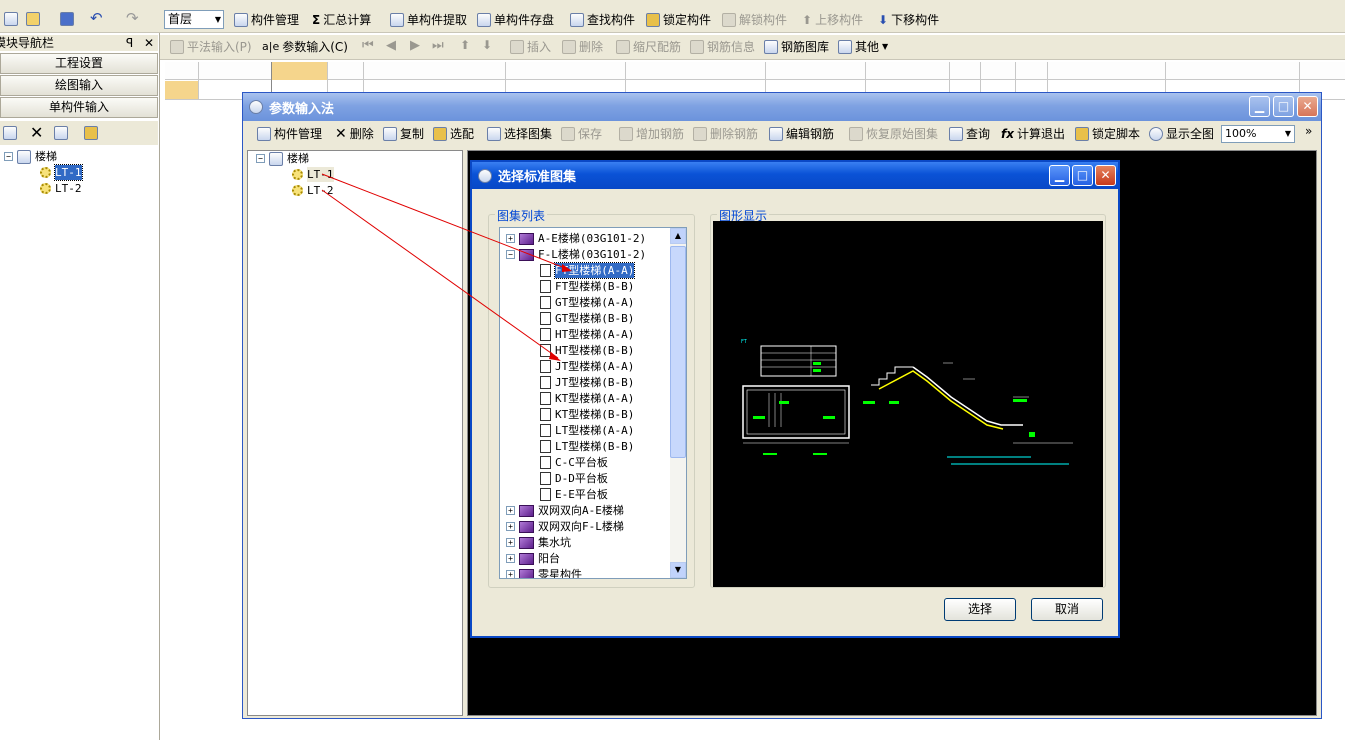  What do you see at coordinates (194, 19) in the screenshot?
I see `floor-select: 首层 ▼` at bounding box center [194, 19].